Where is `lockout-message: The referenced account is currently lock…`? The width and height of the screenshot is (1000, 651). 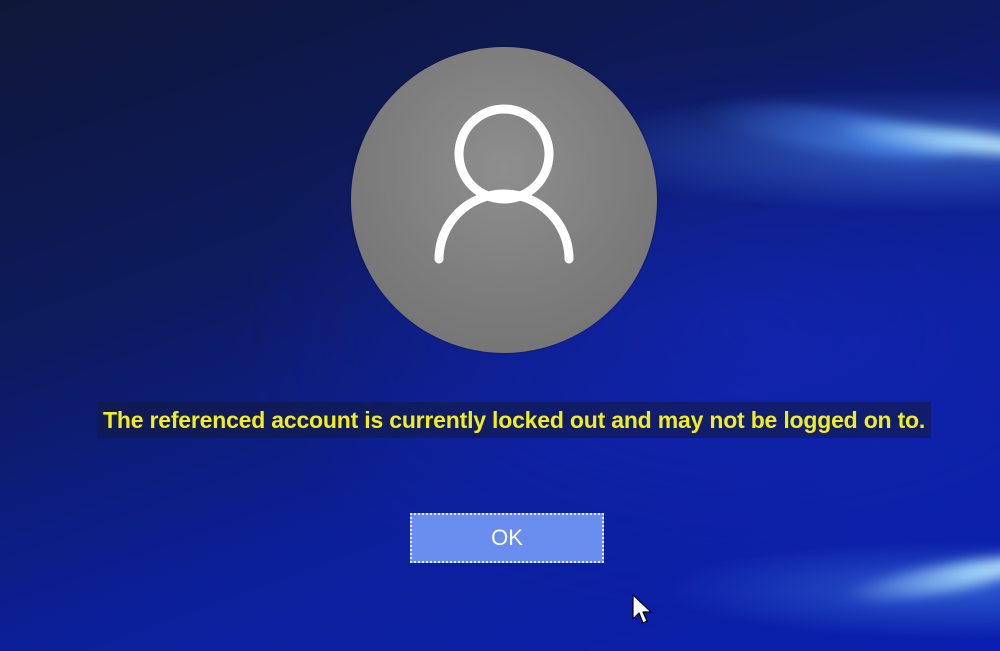 lockout-message: The referenced account is currently lock… is located at coordinates (514, 420).